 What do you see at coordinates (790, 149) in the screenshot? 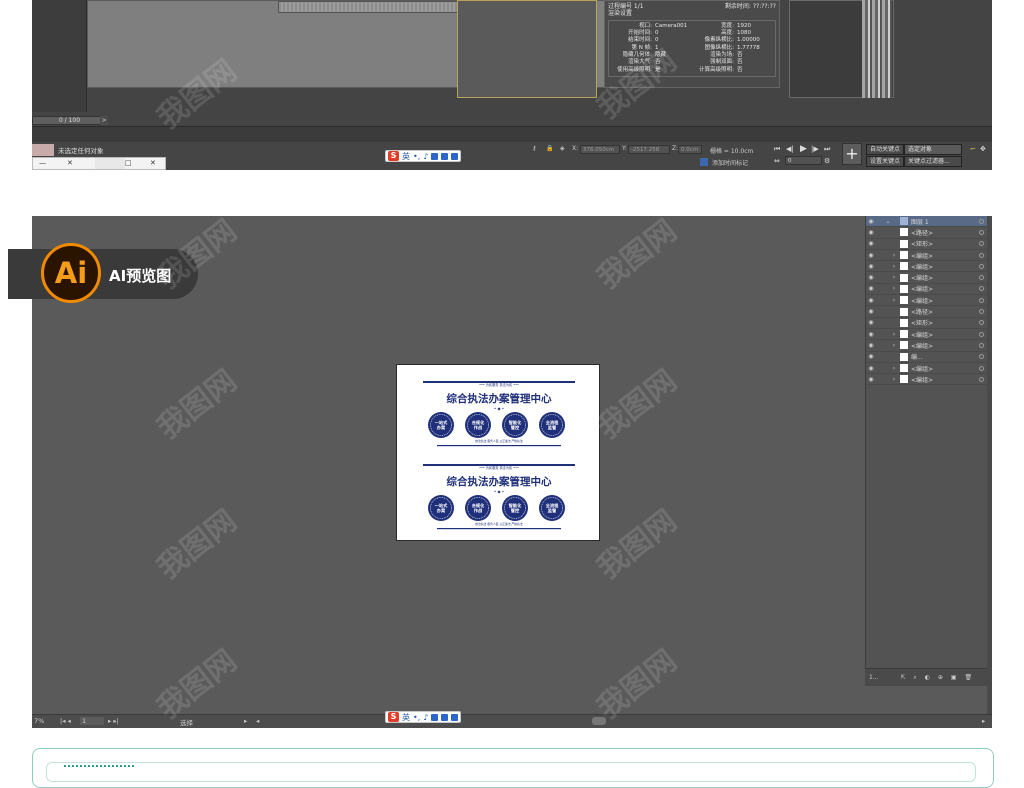
I see `prev-frame-icon: ◀|` at bounding box center [790, 149].